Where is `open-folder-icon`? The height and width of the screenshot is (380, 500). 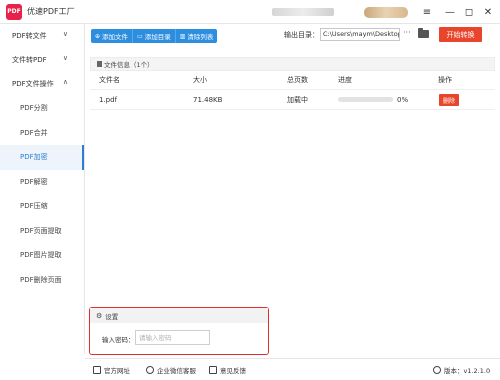
open-folder-icon is located at coordinates (423, 33).